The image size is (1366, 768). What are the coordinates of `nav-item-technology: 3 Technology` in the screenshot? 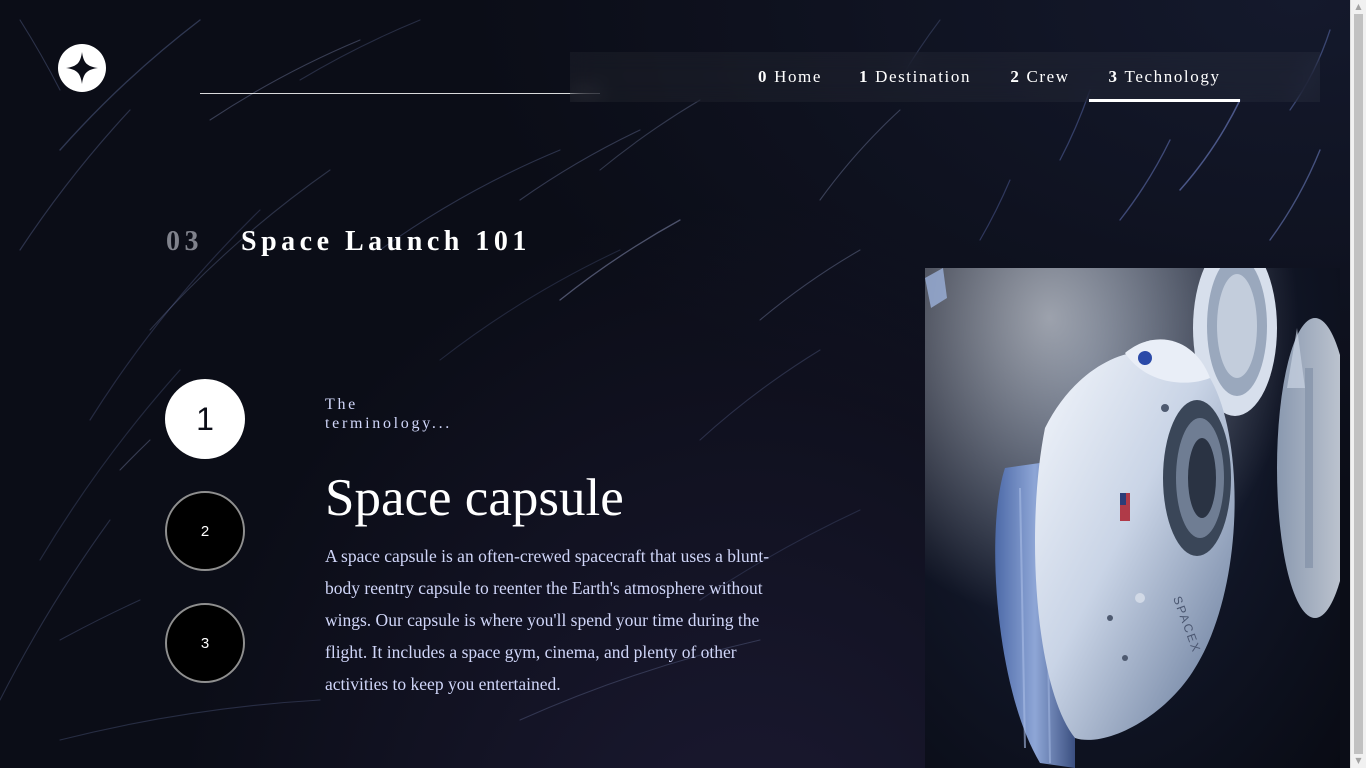 It's located at (1164, 77).